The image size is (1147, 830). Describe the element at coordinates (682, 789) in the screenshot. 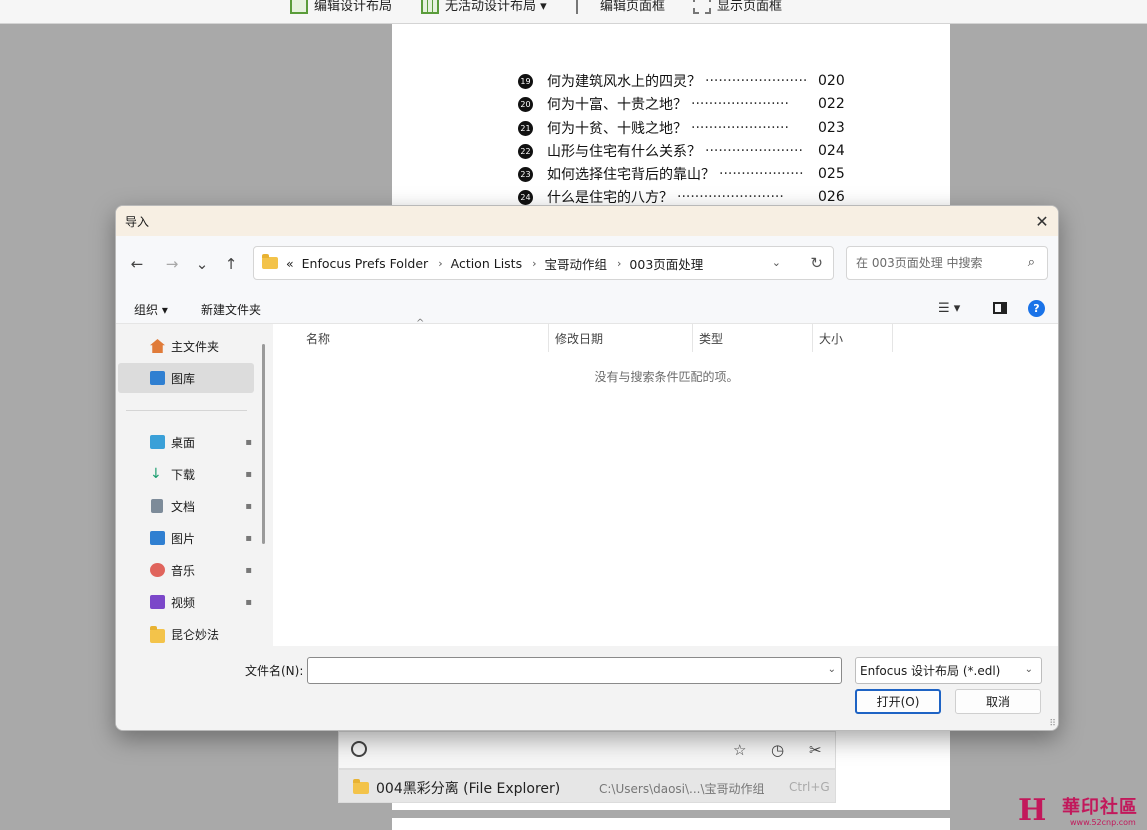

I see `result-path: C:\Users\daosi\...\宝哥动作组` at that location.